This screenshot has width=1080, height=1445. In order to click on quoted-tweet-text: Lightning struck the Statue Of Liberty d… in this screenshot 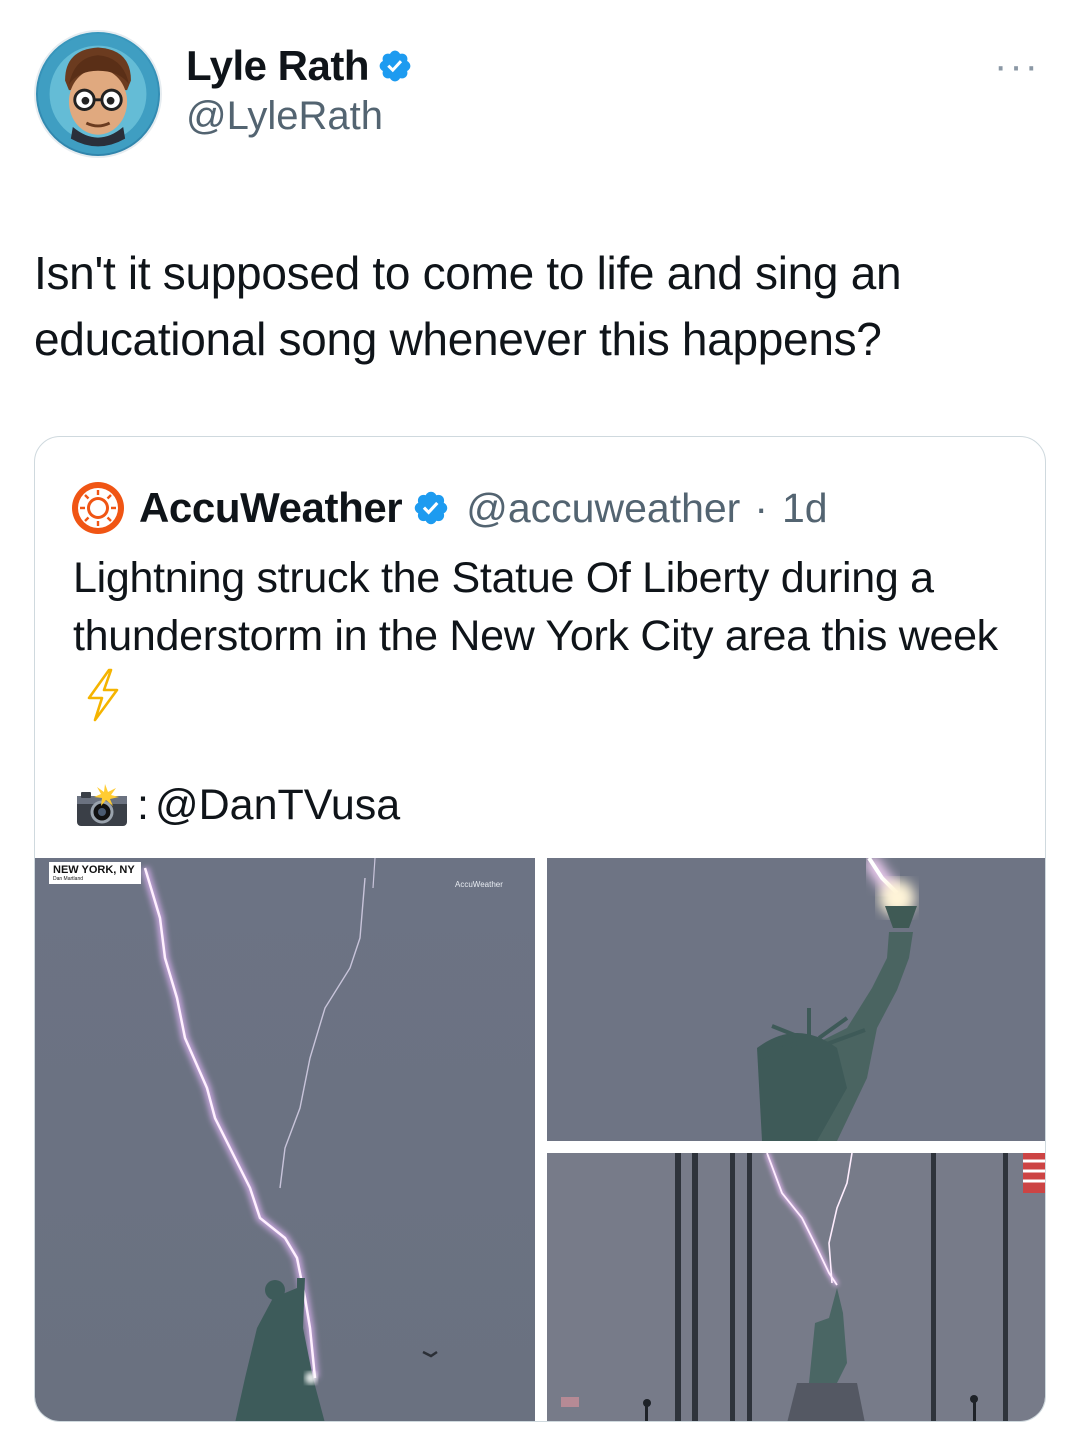, I will do `click(535, 607)`.